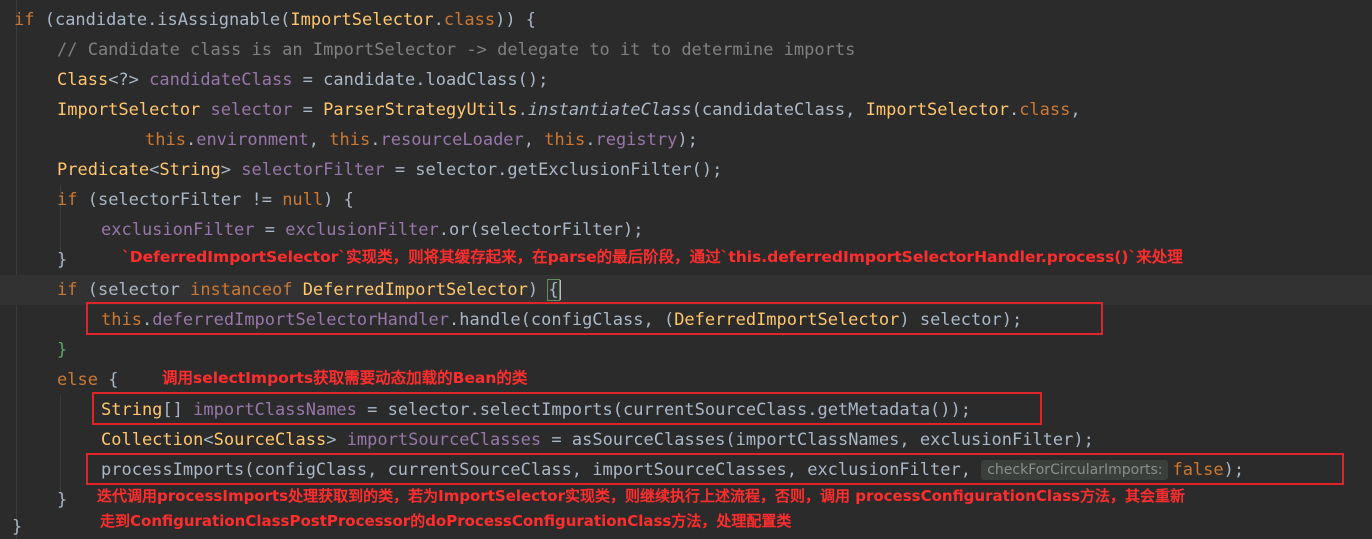 The width and height of the screenshot is (1372, 539). I want to click on matched-brace: {, so click(553, 290).